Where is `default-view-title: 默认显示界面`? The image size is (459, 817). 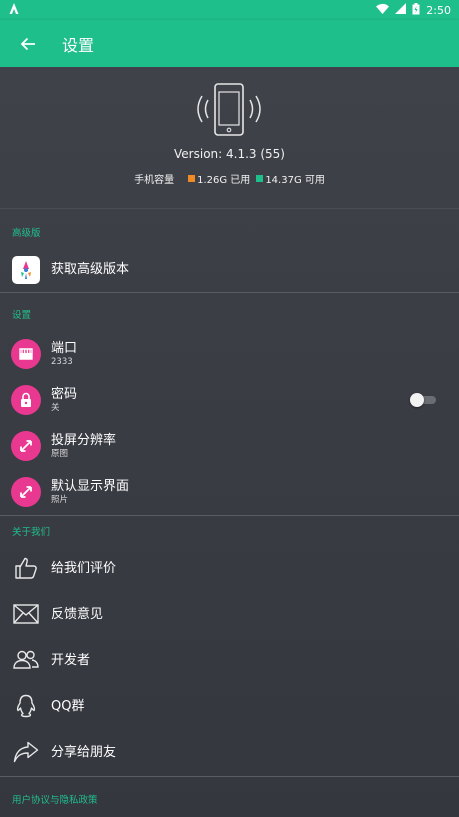
default-view-title: 默认显示界面 is located at coordinates (90, 486).